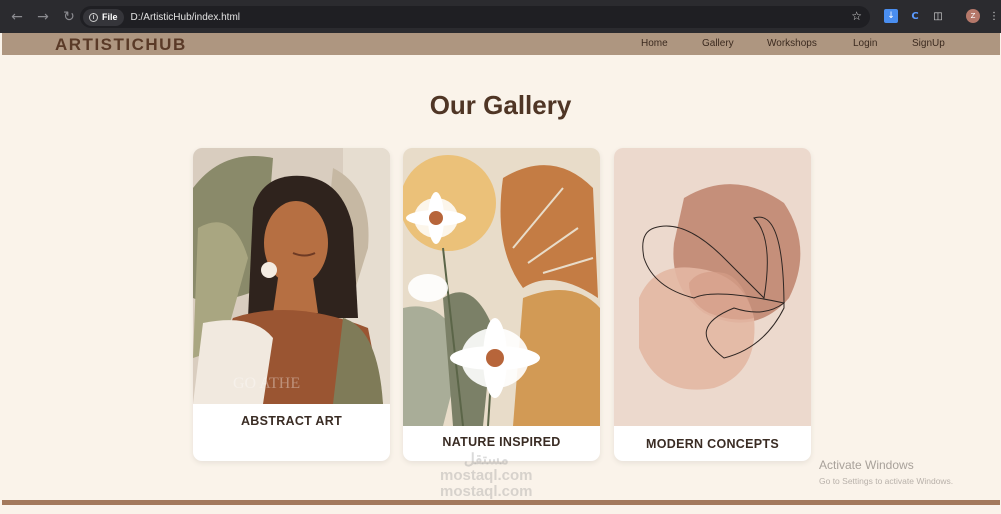 Image resolution: width=1001 pixels, height=514 pixels. I want to click on forward-button: →, so click(43, 17).